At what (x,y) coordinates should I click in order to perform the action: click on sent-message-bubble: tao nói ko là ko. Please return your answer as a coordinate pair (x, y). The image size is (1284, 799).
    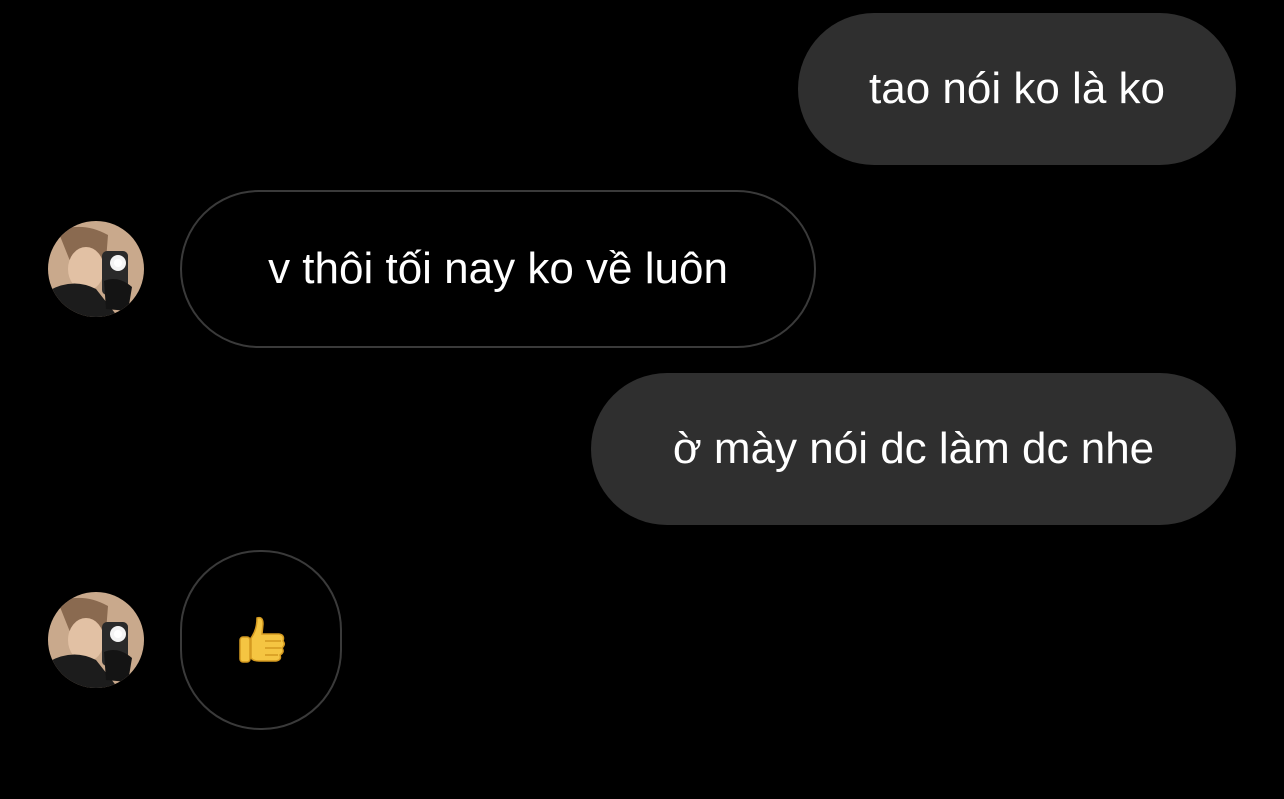
    Looking at the image, I should click on (1017, 89).